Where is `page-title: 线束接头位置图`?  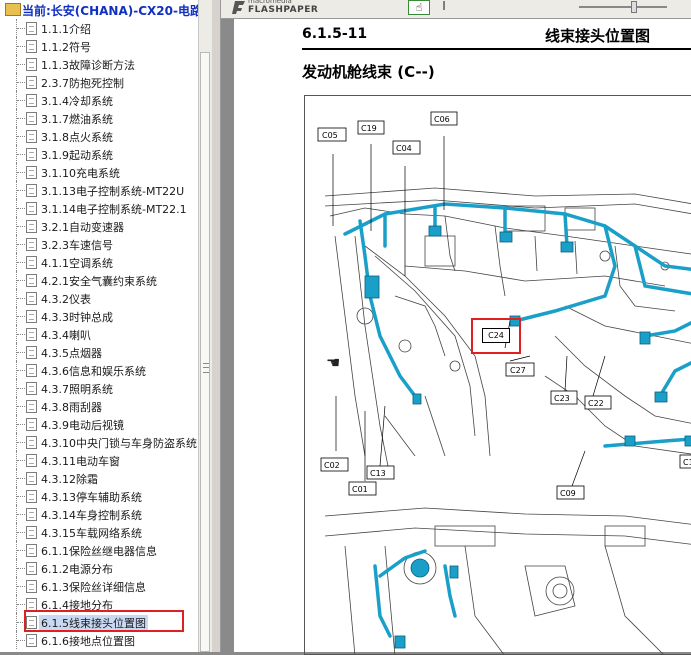
page-title: 线束接头位置图 is located at coordinates (598, 36).